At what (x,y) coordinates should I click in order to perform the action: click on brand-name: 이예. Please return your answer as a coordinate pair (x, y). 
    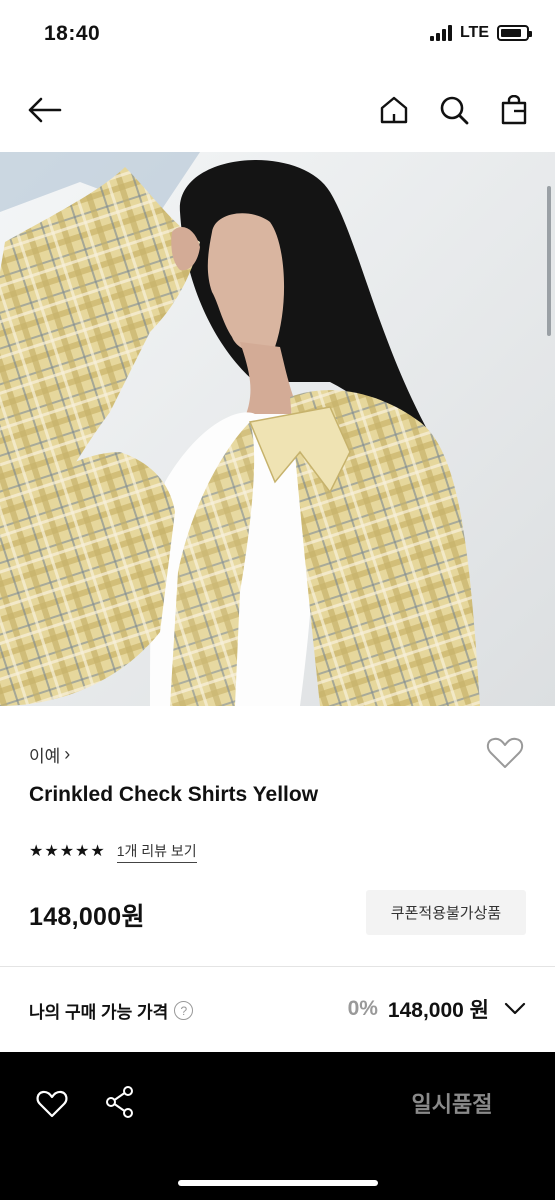
    Looking at the image, I should click on (45, 756).